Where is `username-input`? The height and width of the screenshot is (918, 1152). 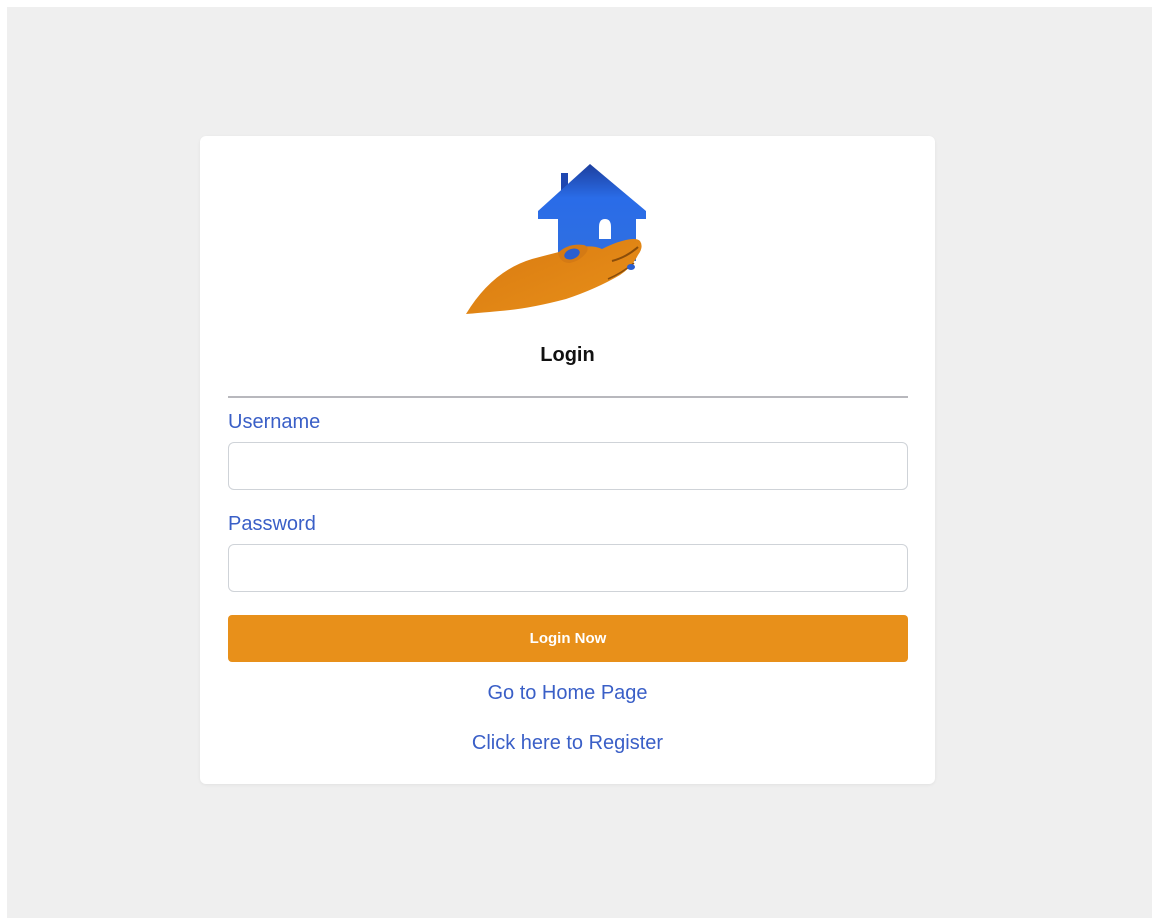
username-input is located at coordinates (568, 466).